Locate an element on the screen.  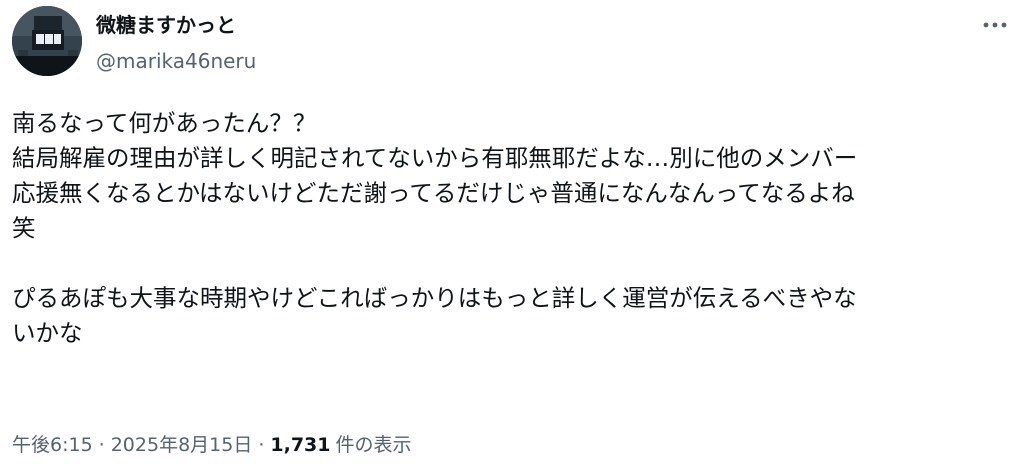
tweet-date: 2025年8月15日 is located at coordinates (182, 445).